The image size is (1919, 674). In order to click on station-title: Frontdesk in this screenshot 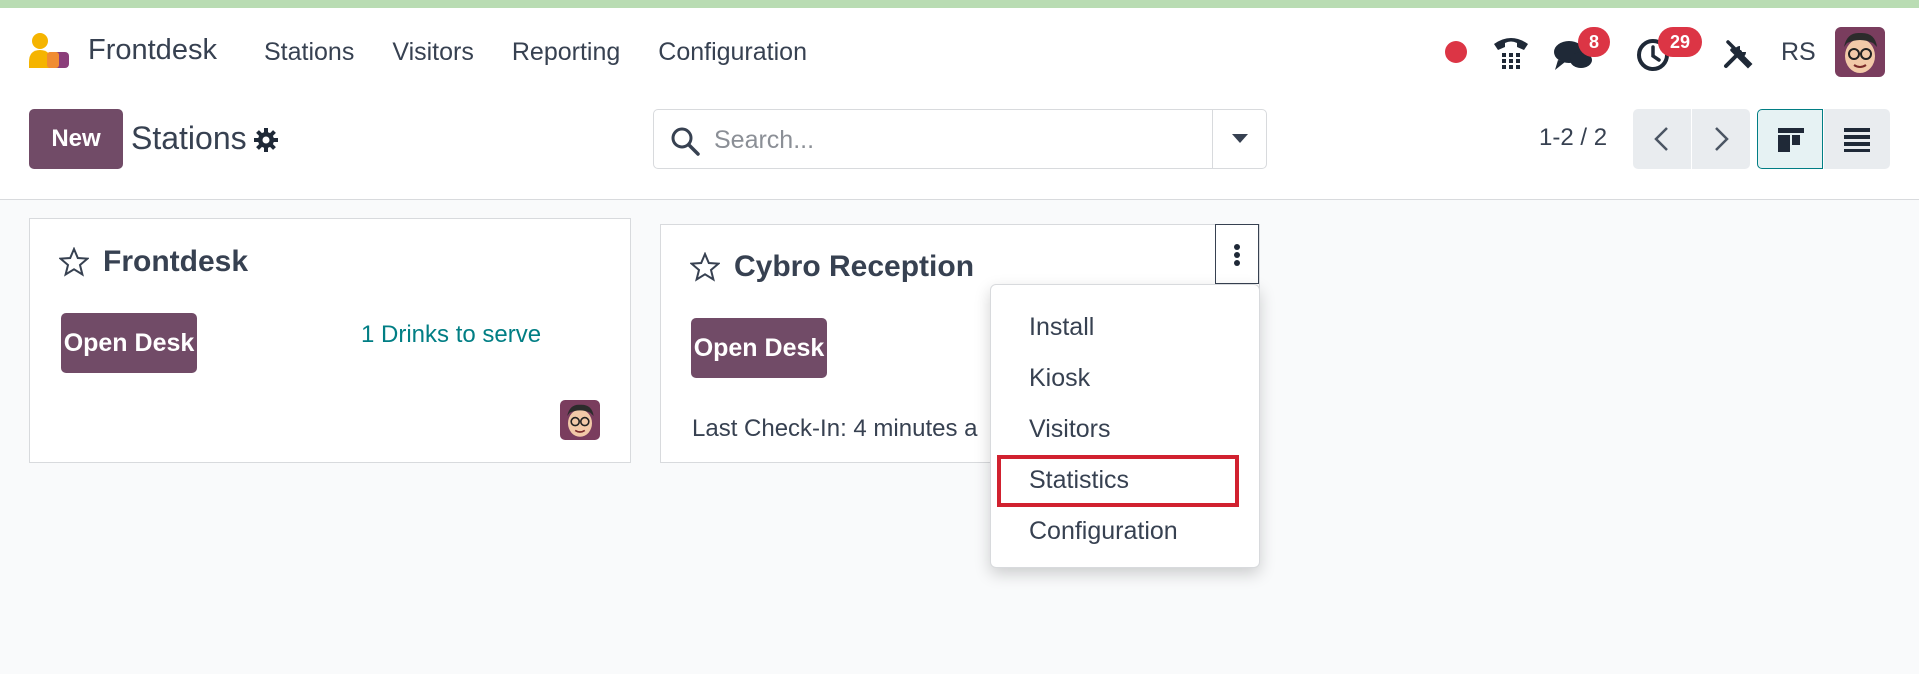, I will do `click(176, 261)`.